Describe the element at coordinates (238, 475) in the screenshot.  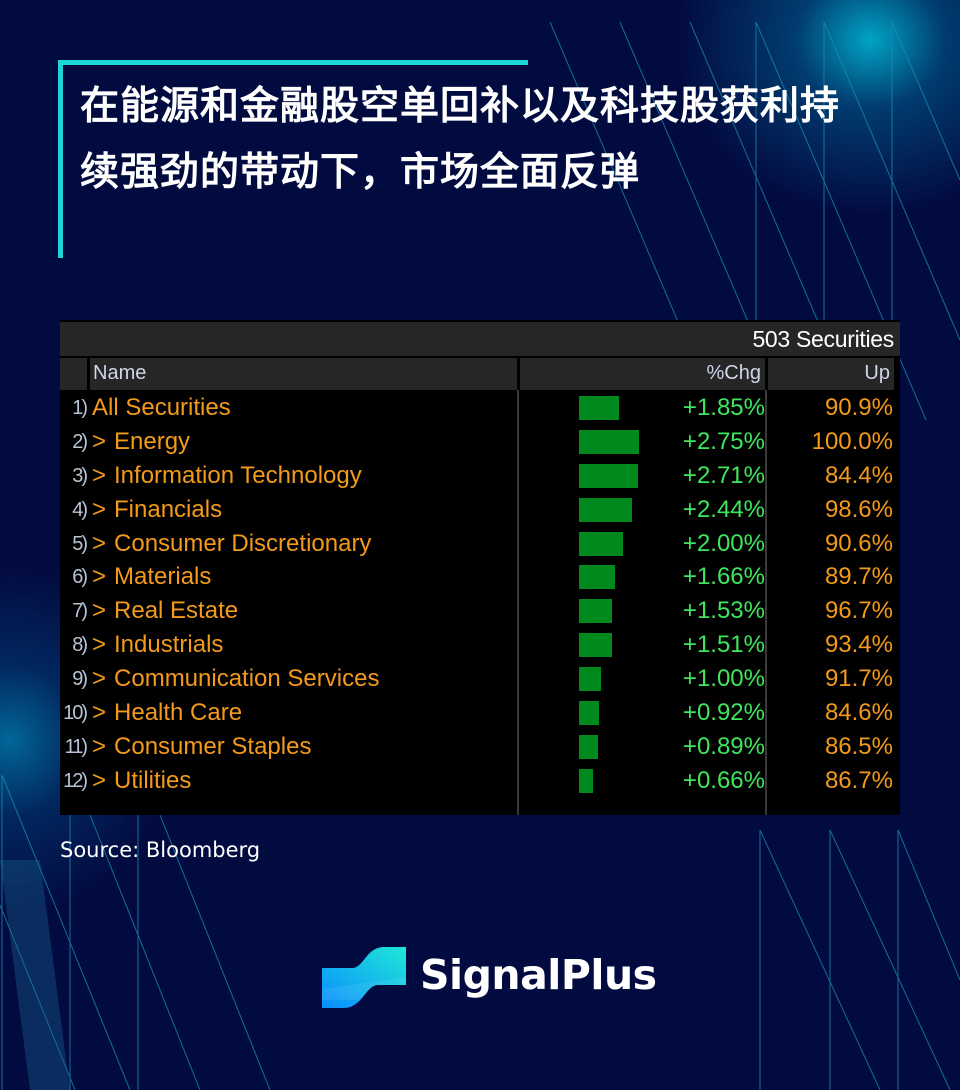
I see `row-name-label: Information Technology` at that location.